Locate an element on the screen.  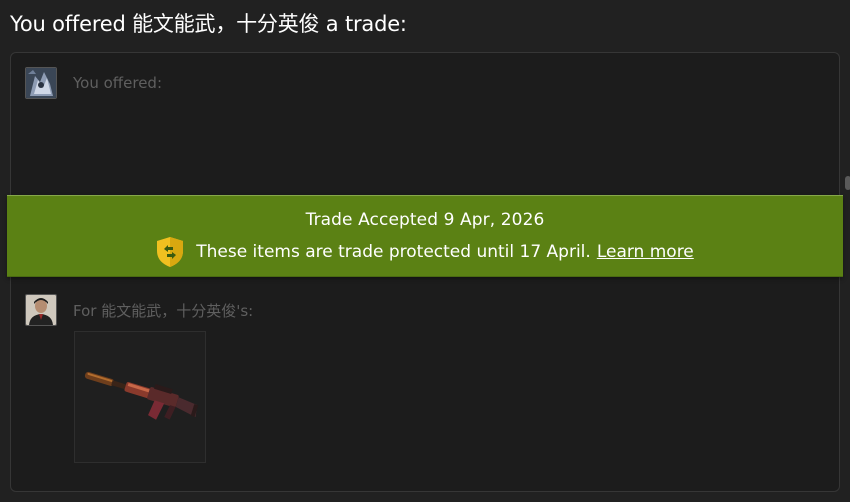
partner-items-row: For 能文能武，十分英俊's: is located at coordinates (139, 310).